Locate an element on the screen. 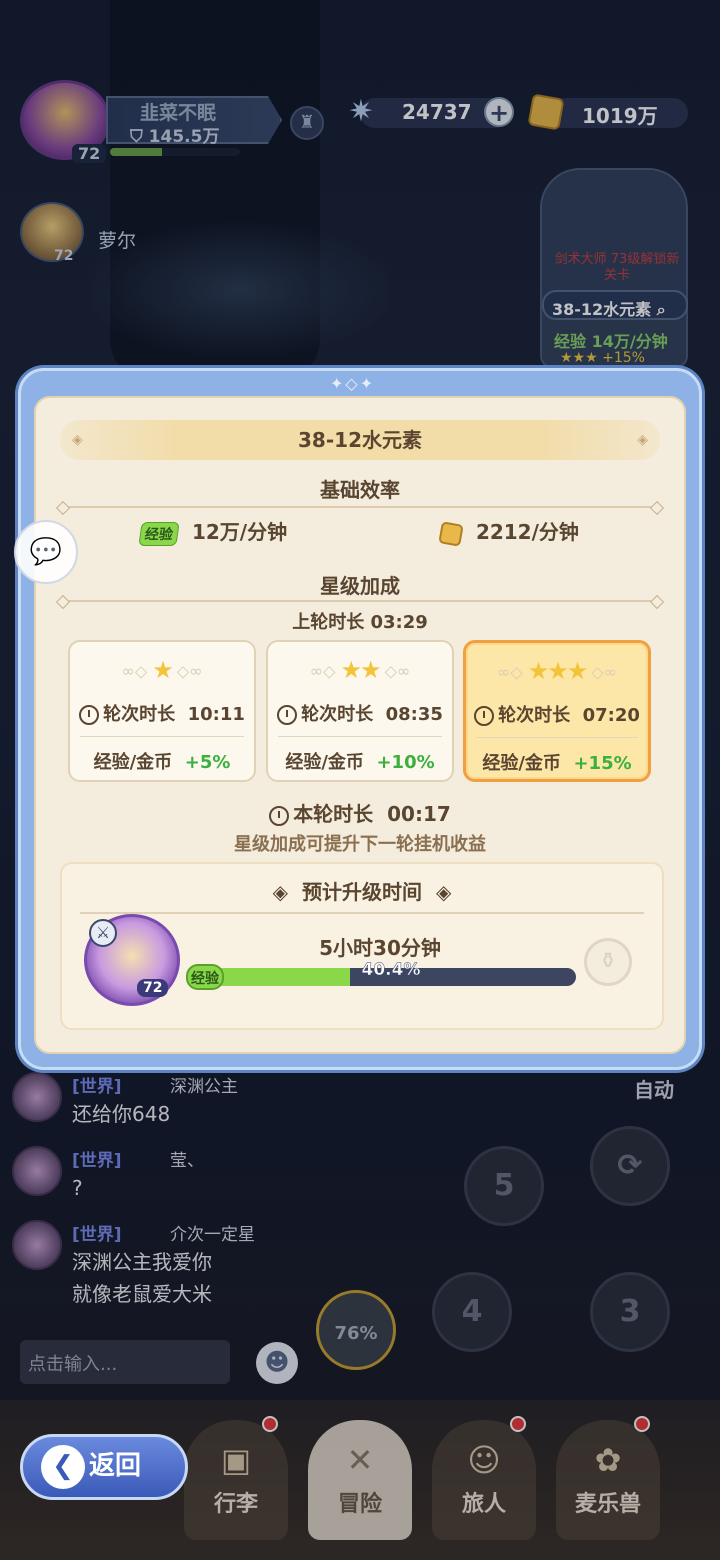 The width and height of the screenshot is (720, 1560). base-efficiency-heading: 基础效率 is located at coordinates (360, 490).